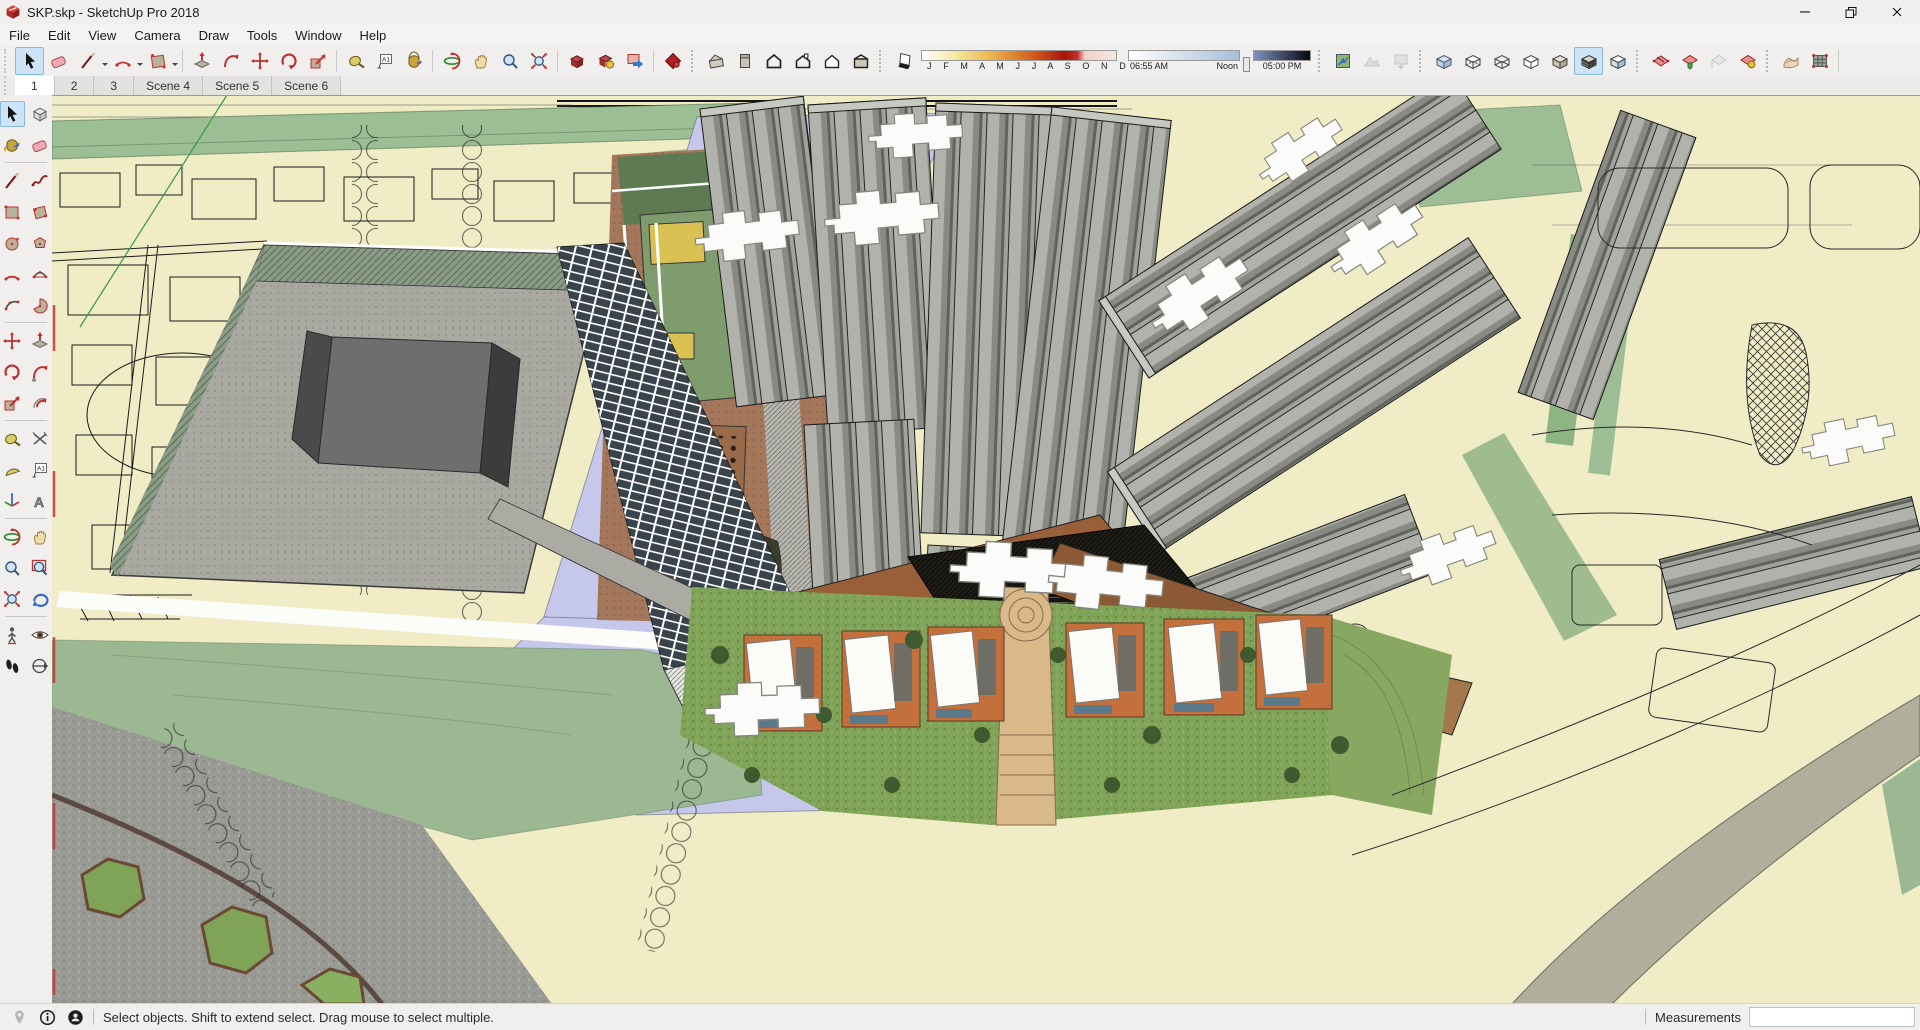  What do you see at coordinates (831, 61) in the screenshot?
I see `view-back-button` at bounding box center [831, 61].